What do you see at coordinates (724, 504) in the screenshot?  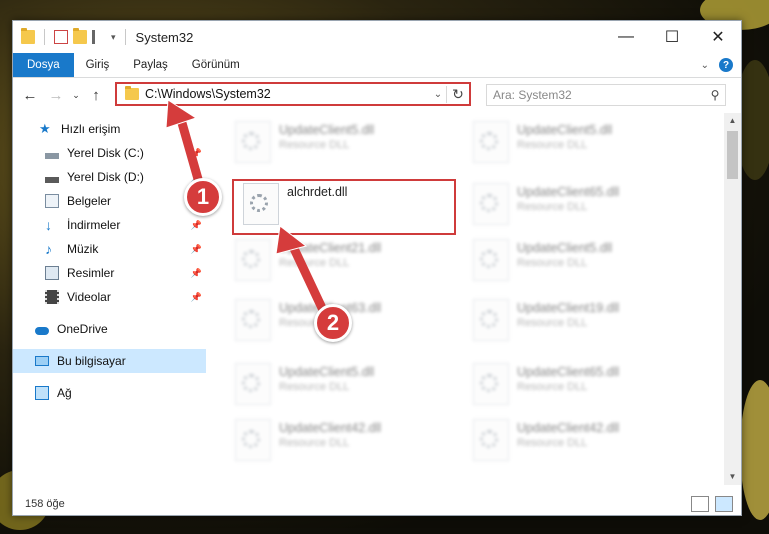 I see `tiles-view-icon` at bounding box center [724, 504].